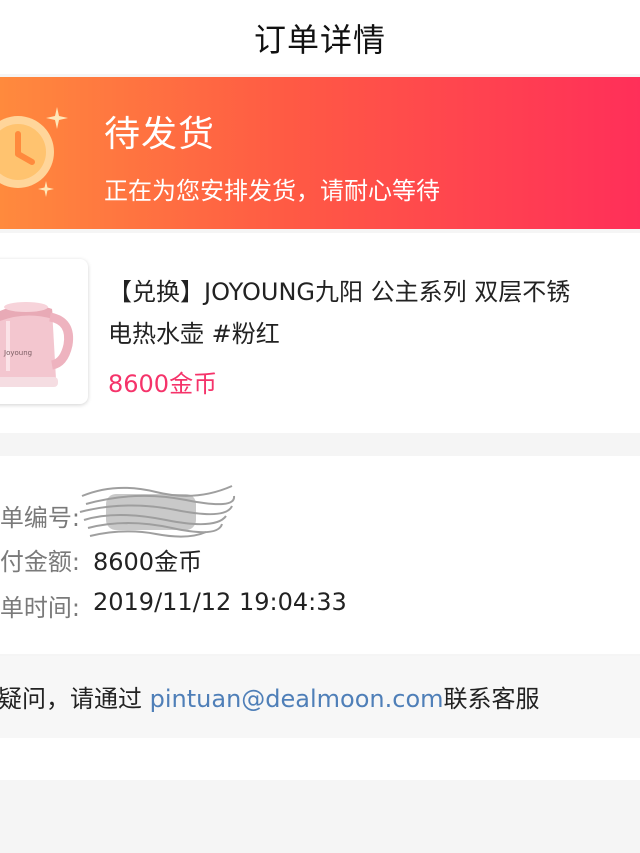 The width and height of the screenshot is (640, 853). What do you see at coordinates (40, 518) in the screenshot?
I see `order-number-label: 单编号:` at bounding box center [40, 518].